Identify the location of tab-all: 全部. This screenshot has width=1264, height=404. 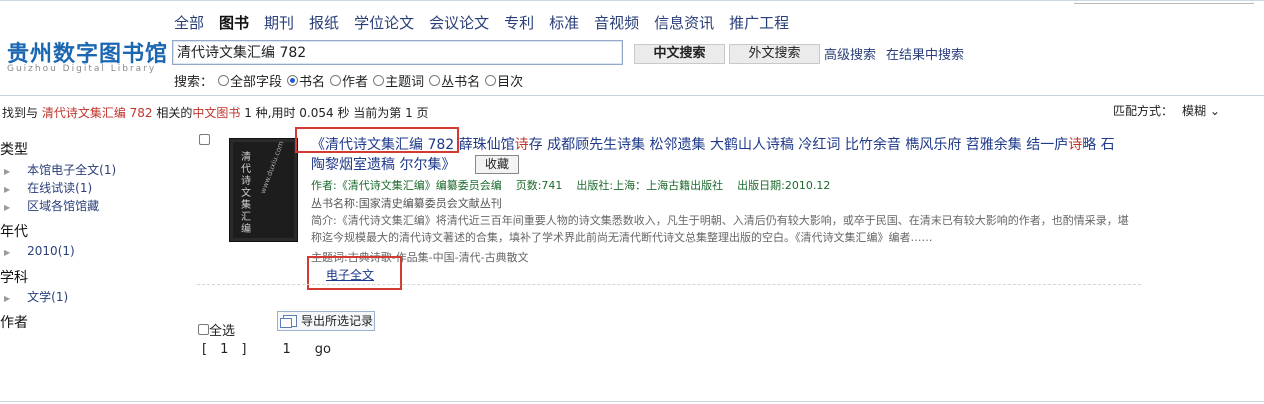
(189, 22).